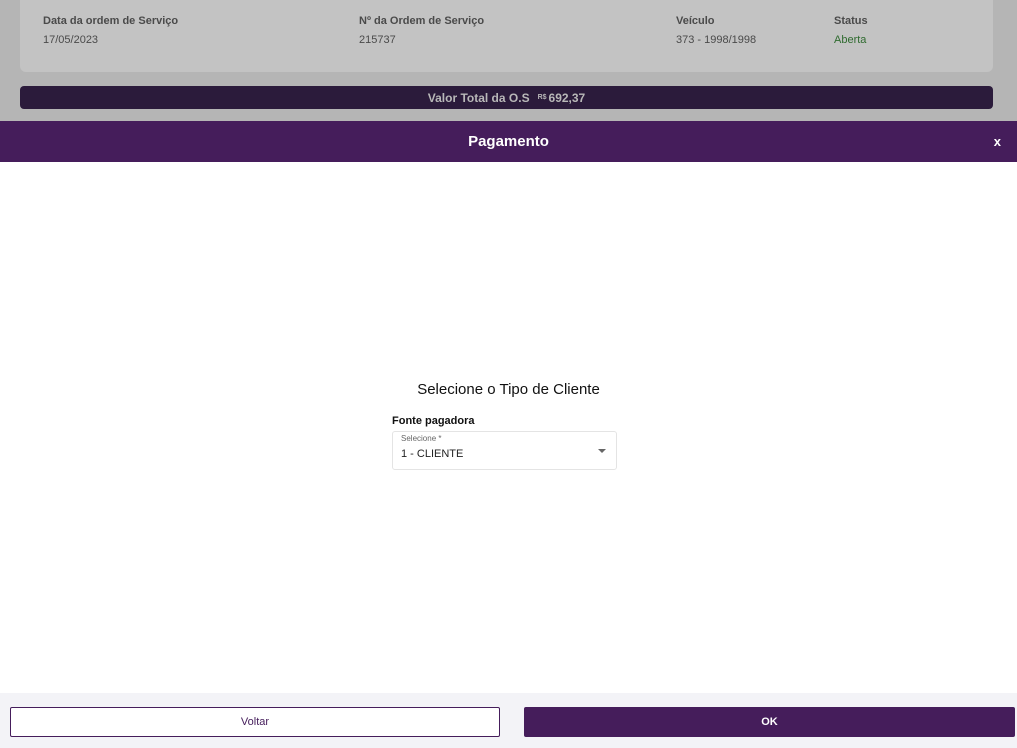  I want to click on chevron-down-icon, so click(602, 451).